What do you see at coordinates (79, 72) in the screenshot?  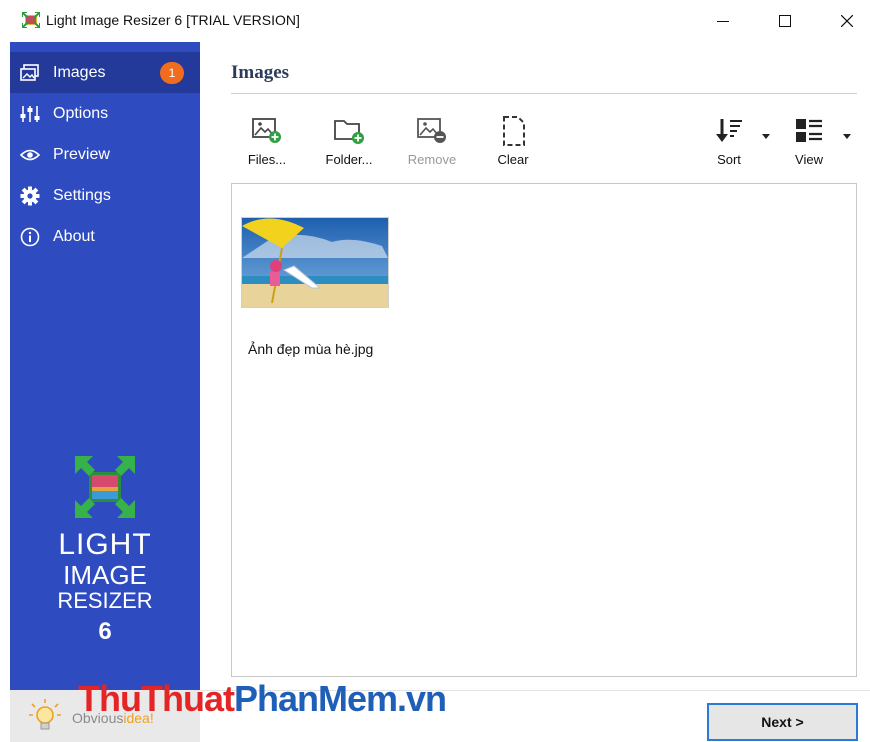 I see `sidebar-item-label: Images` at bounding box center [79, 72].